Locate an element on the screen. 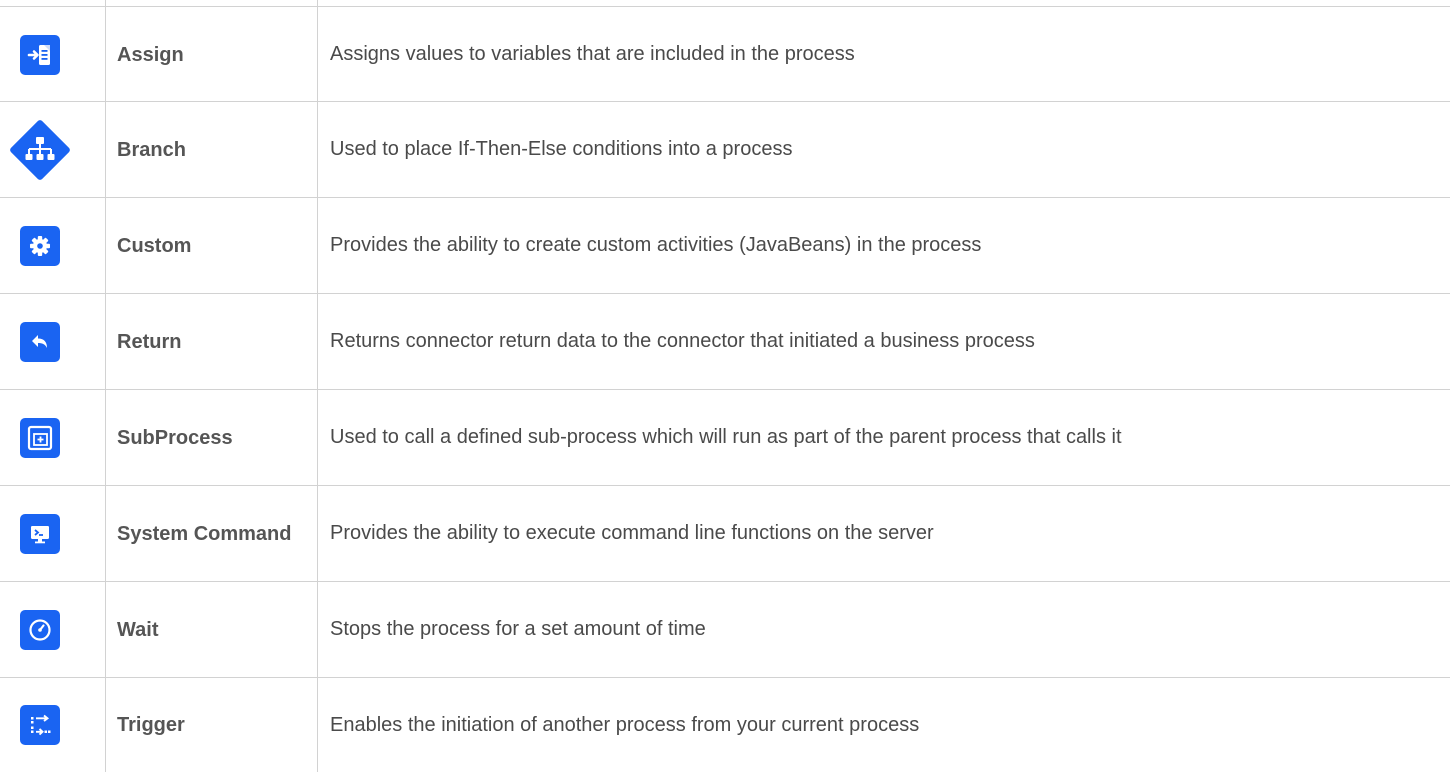 The height and width of the screenshot is (772, 1450). activity-name: Return is located at coordinates (149, 341).